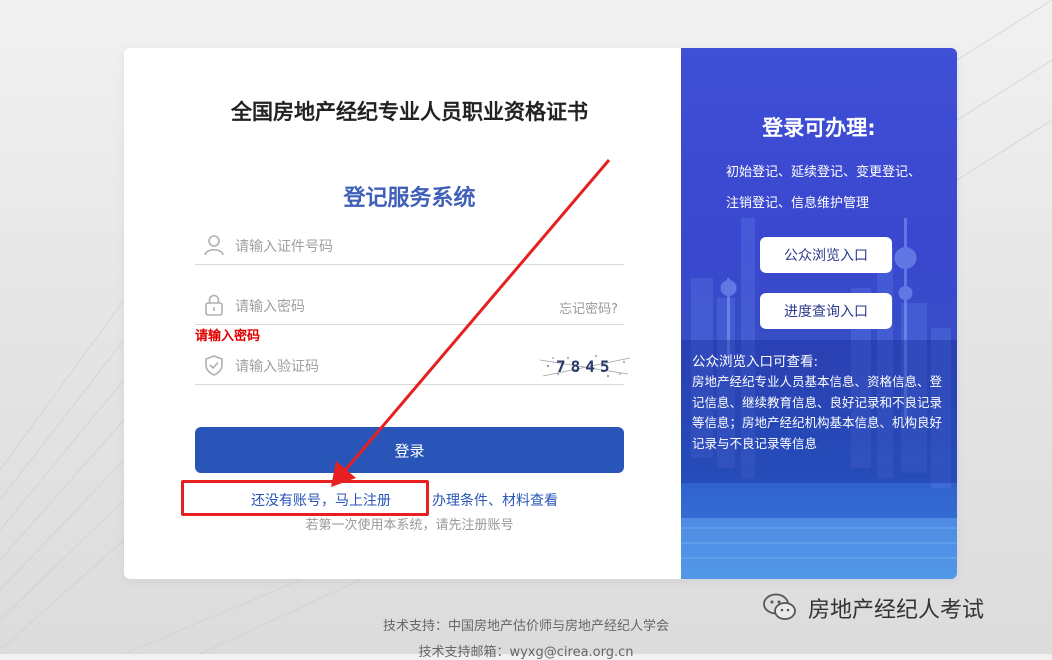 The width and height of the screenshot is (1052, 660). I want to click on register-link: 还没有账号，马上注册, so click(321, 500).